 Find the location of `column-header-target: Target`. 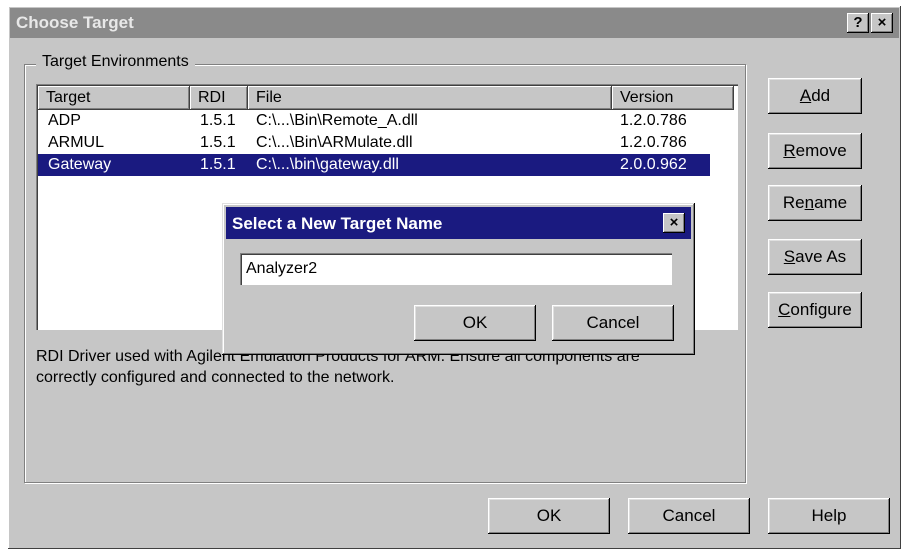

column-header-target: Target is located at coordinates (114, 98).